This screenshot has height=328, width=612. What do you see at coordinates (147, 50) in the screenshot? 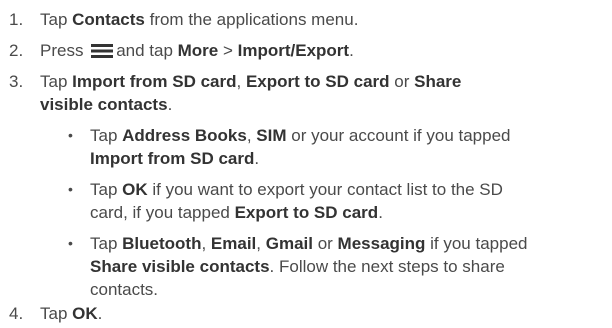
I see `text-fragment: and tap` at bounding box center [147, 50].